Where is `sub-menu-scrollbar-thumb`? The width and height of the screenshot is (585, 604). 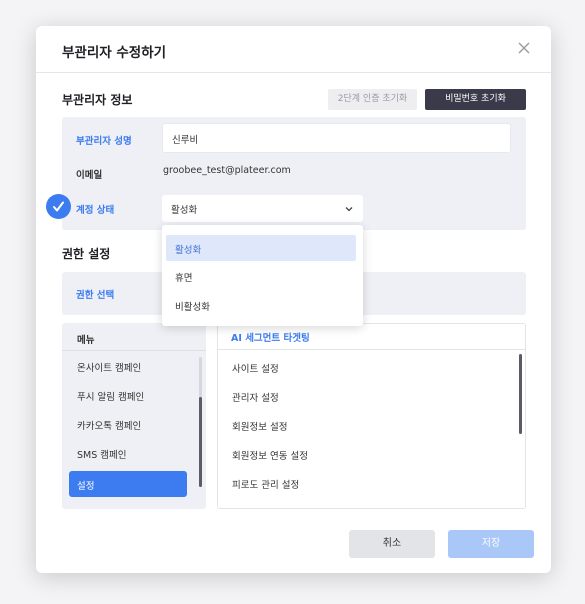
sub-menu-scrollbar-thumb is located at coordinates (520, 394).